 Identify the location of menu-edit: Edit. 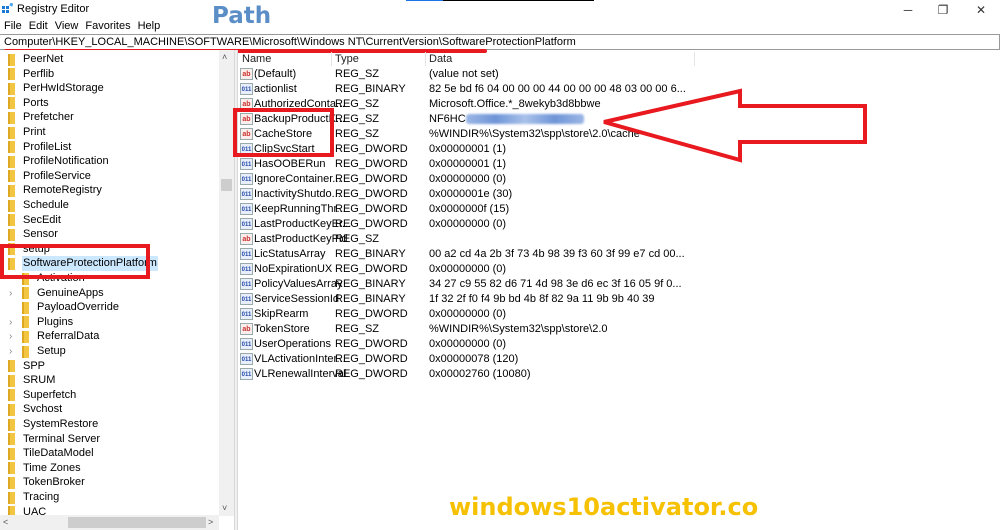
(38, 26).